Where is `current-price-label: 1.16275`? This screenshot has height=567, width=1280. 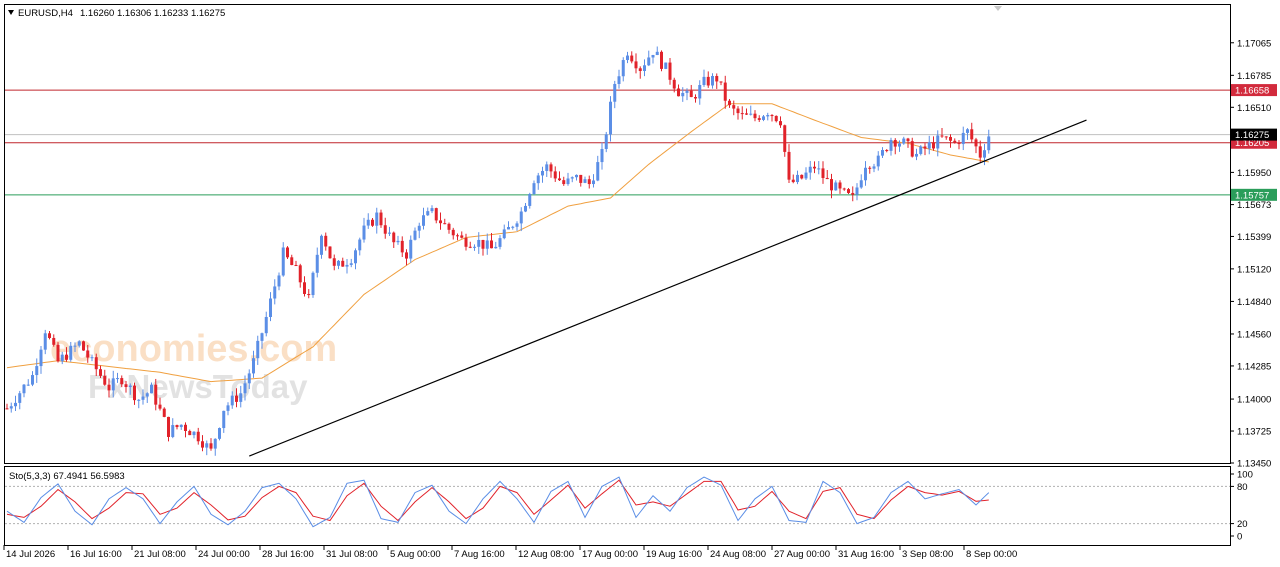
current-price-label: 1.16275 is located at coordinates (1252, 135).